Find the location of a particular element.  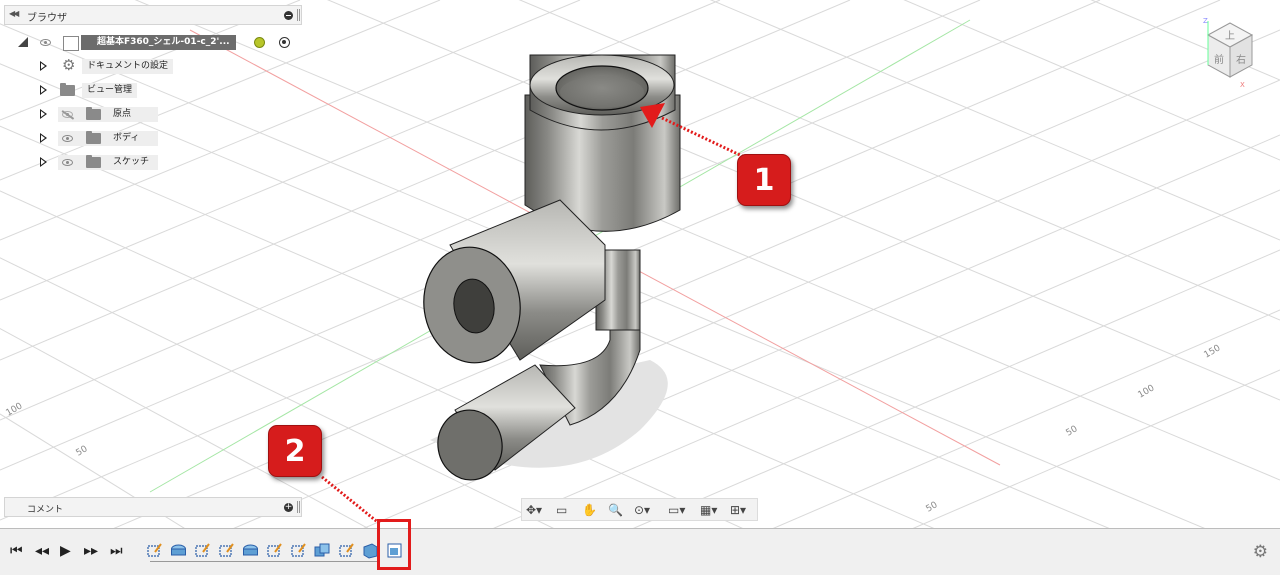

browser-item-sketches: スケッチ is located at coordinates (168, 163).